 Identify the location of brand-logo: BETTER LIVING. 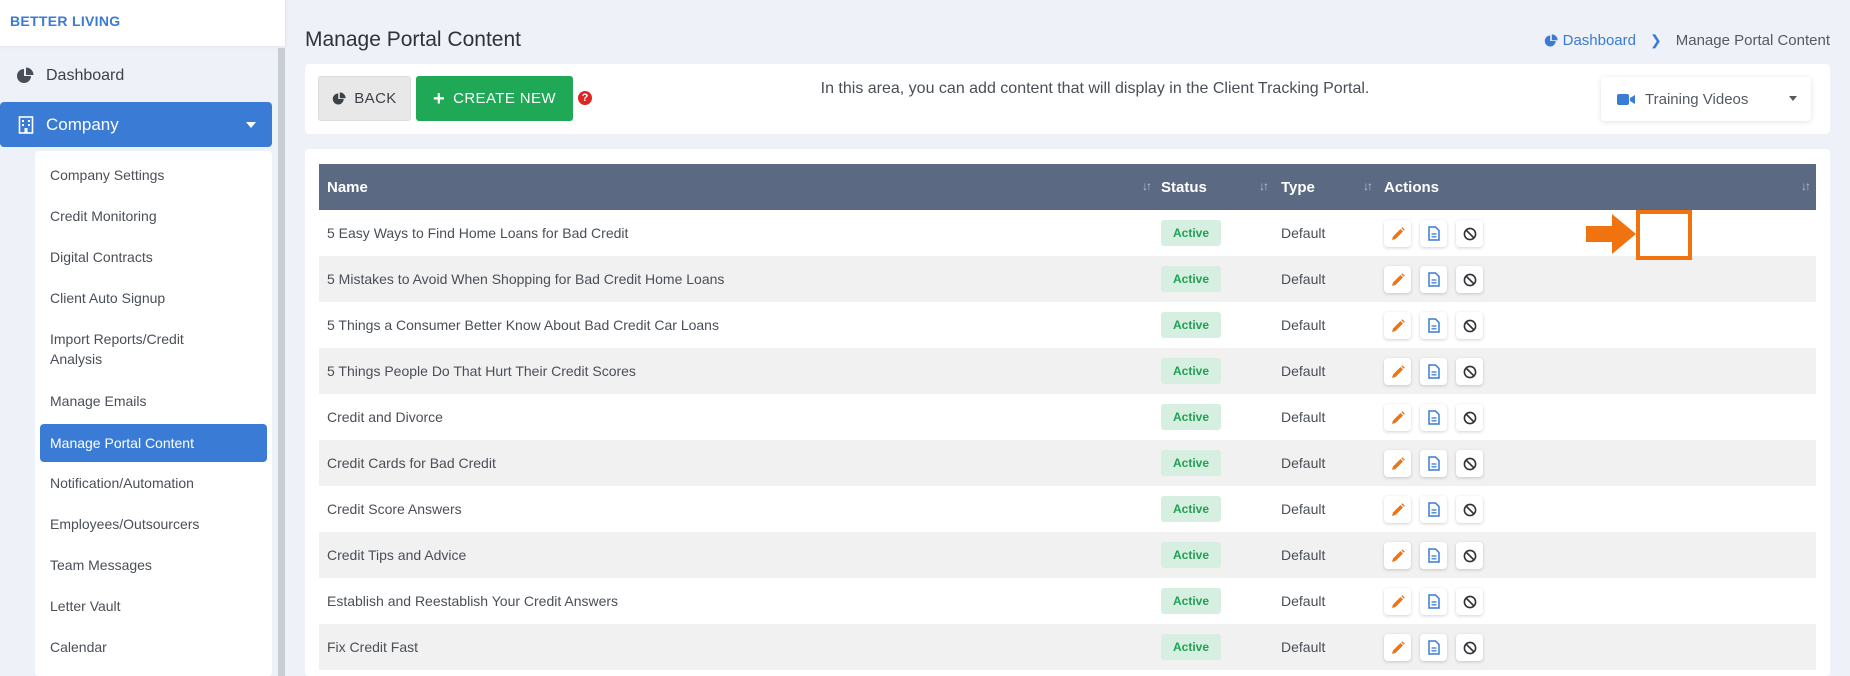
(65, 21).